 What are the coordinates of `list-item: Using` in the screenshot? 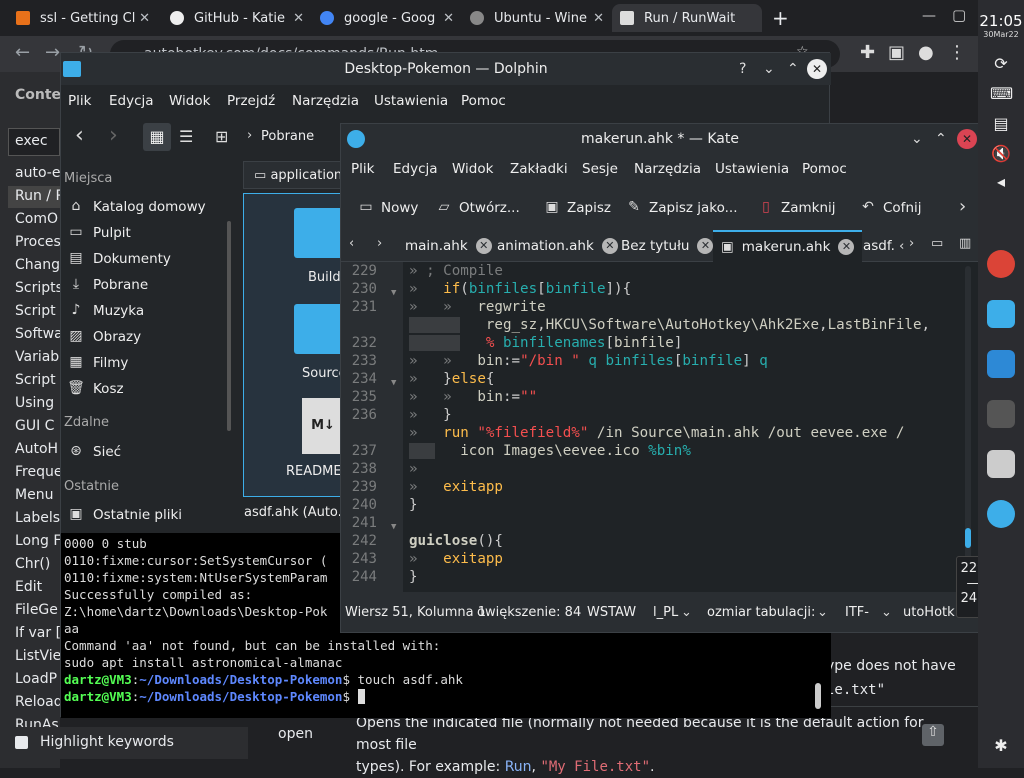 It's located at (37, 403).